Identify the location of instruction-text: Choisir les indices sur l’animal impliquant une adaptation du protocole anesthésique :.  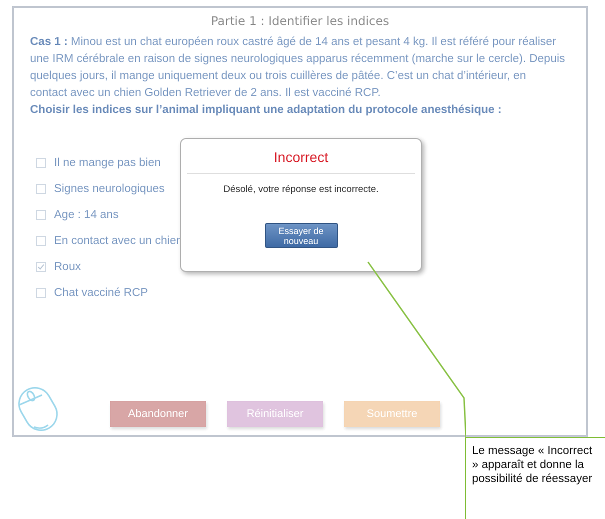
(266, 110).